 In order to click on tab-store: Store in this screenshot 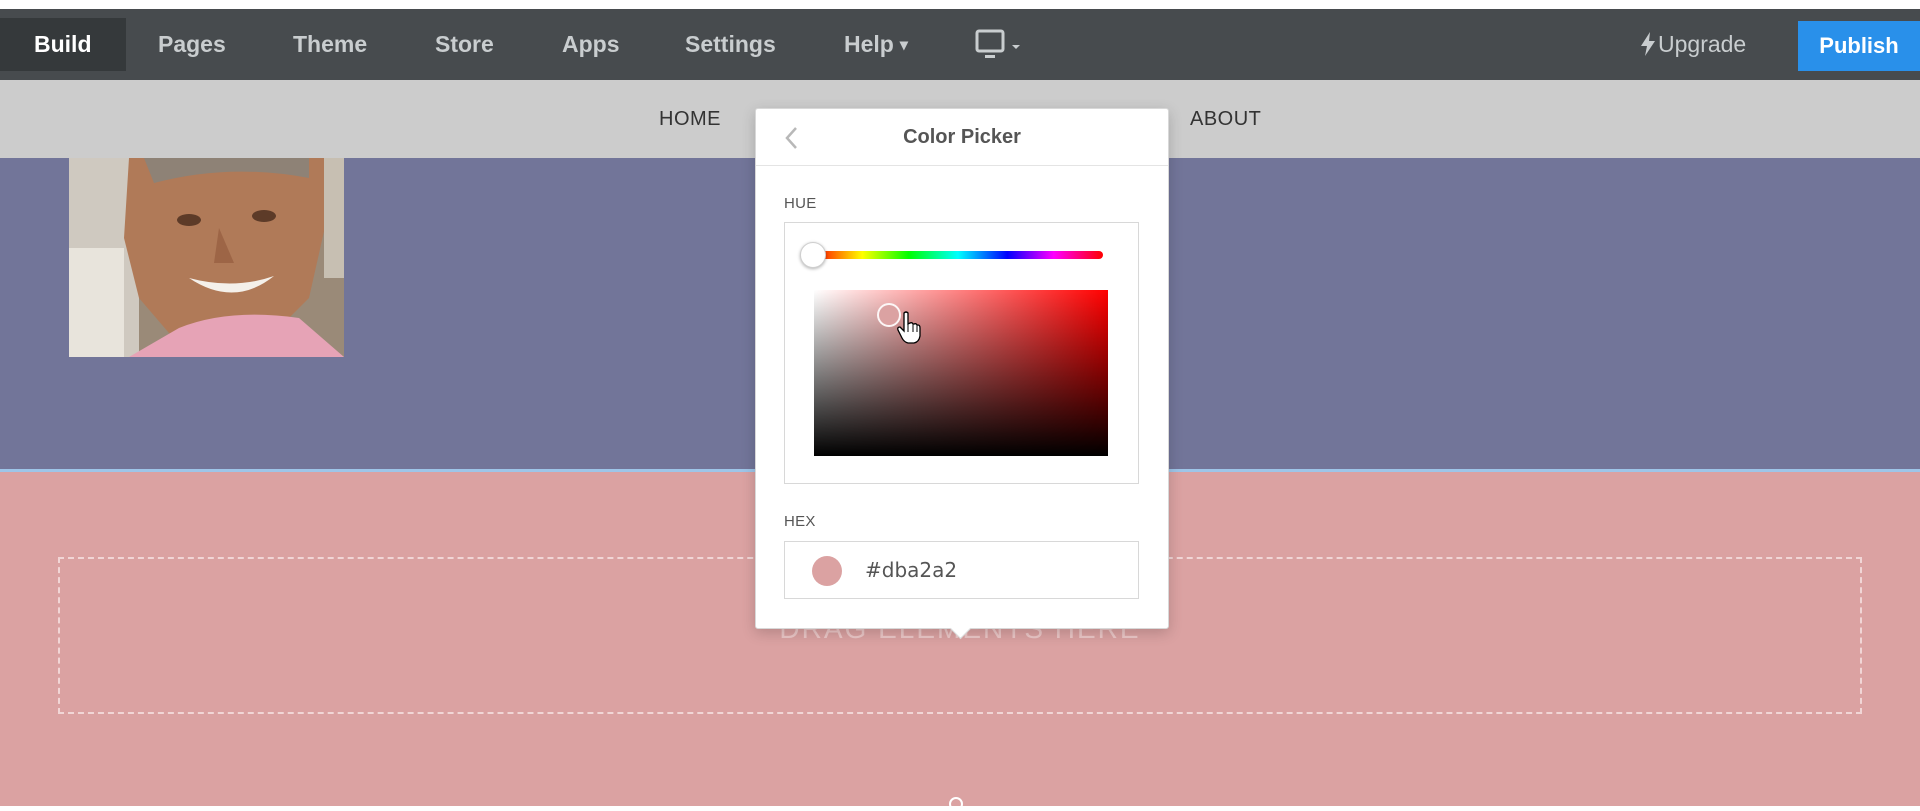, I will do `click(464, 44)`.